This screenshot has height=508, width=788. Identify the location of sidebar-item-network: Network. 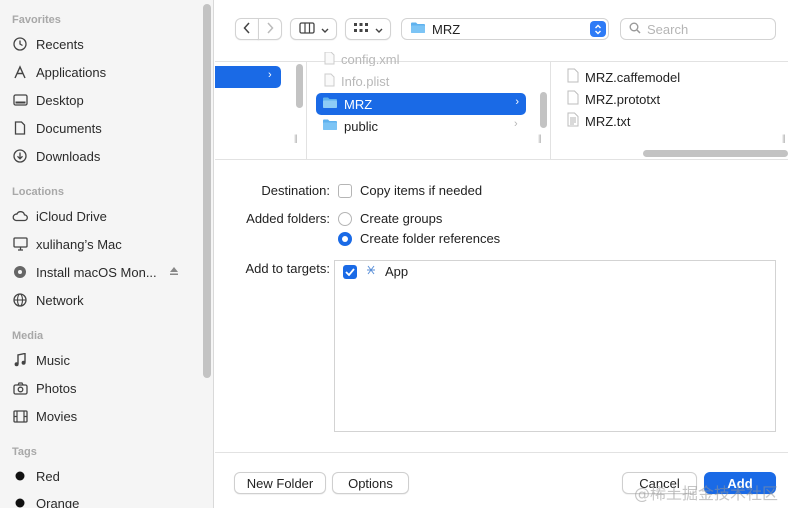
(48, 300).